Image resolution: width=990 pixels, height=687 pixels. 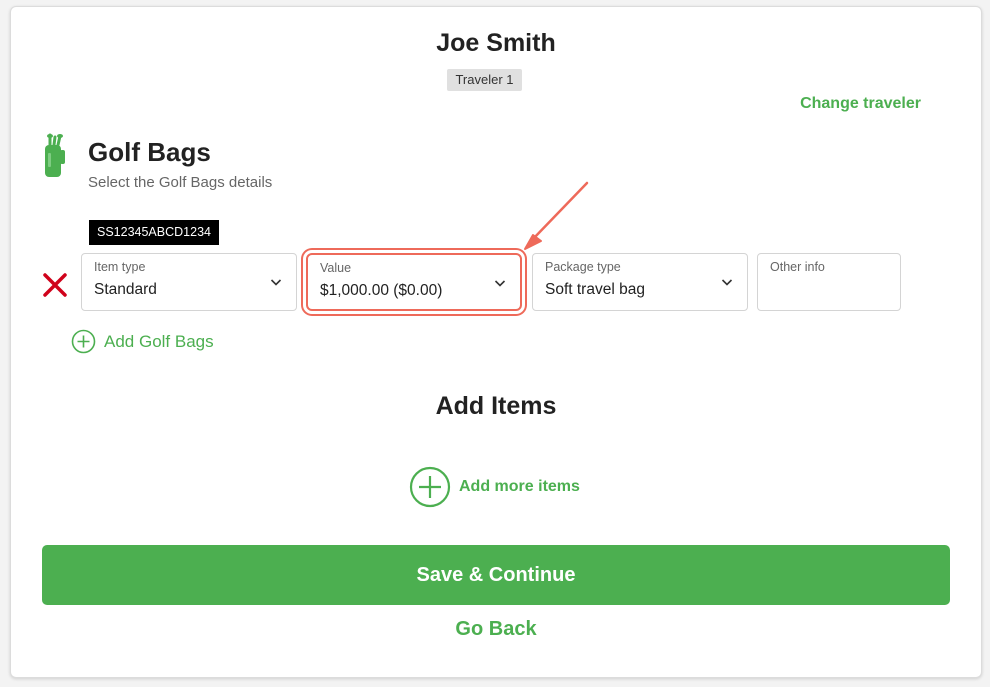 What do you see at coordinates (556, 215) in the screenshot?
I see `annotation-arrow-icon` at bounding box center [556, 215].